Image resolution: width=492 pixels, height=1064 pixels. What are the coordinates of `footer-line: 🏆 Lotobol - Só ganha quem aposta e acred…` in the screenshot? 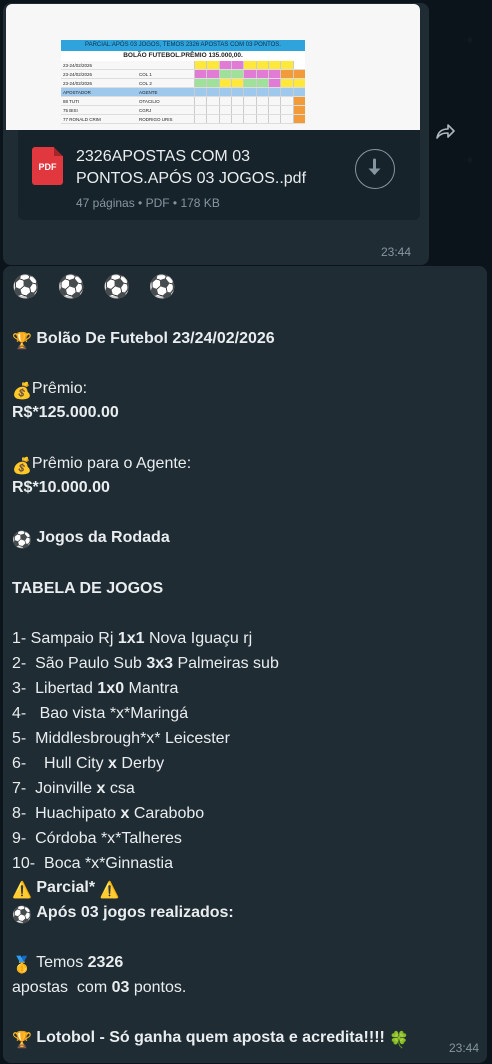 It's located at (210, 1039).